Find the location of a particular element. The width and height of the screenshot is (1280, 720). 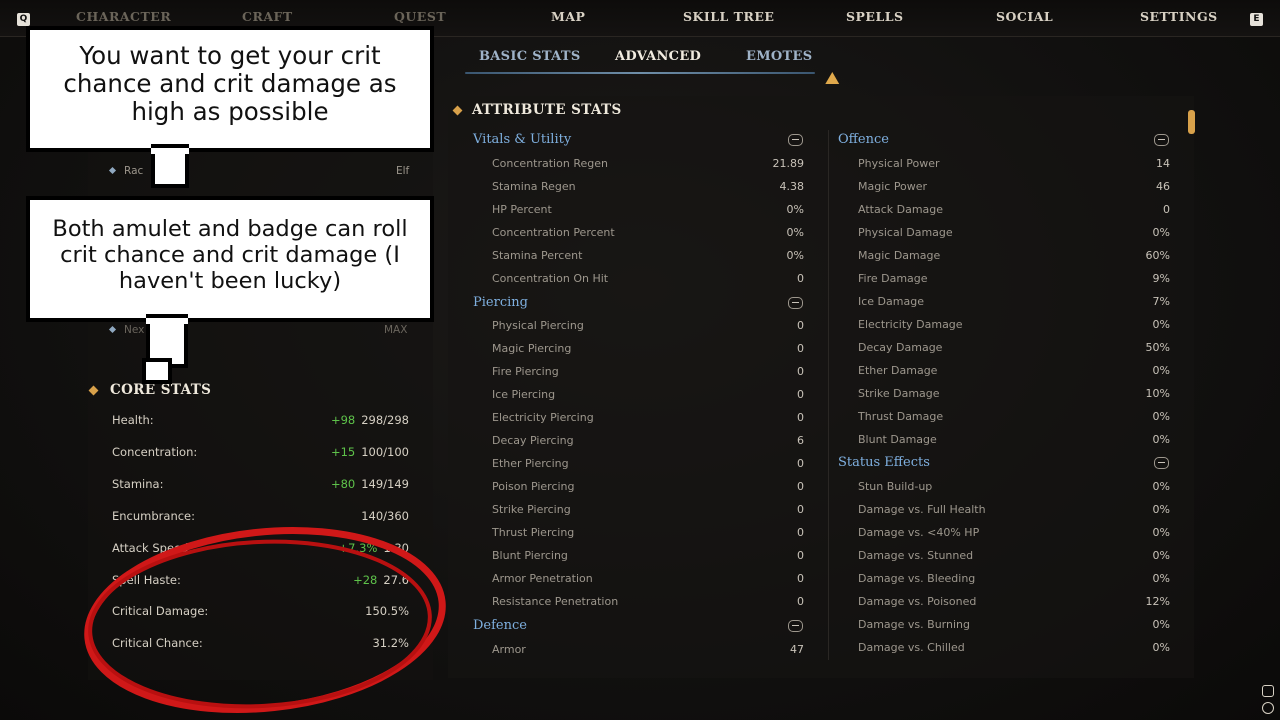

stat-row-value: 47 is located at coordinates (797, 649).